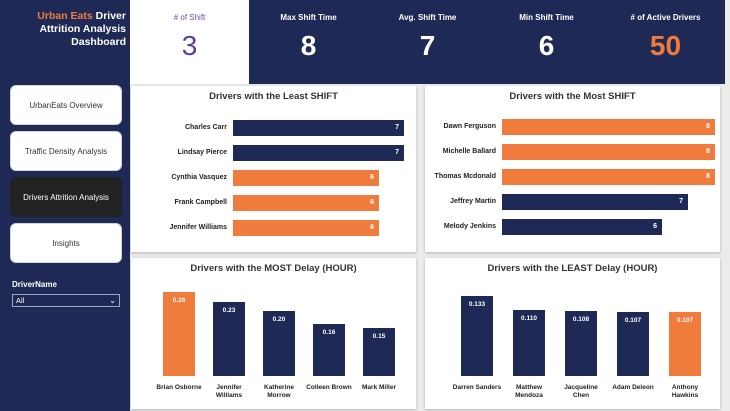 This screenshot has width=730, height=411. Describe the element at coordinates (529, 391) in the screenshot. I see `bar-category-label: Matthew Mendoza` at that location.